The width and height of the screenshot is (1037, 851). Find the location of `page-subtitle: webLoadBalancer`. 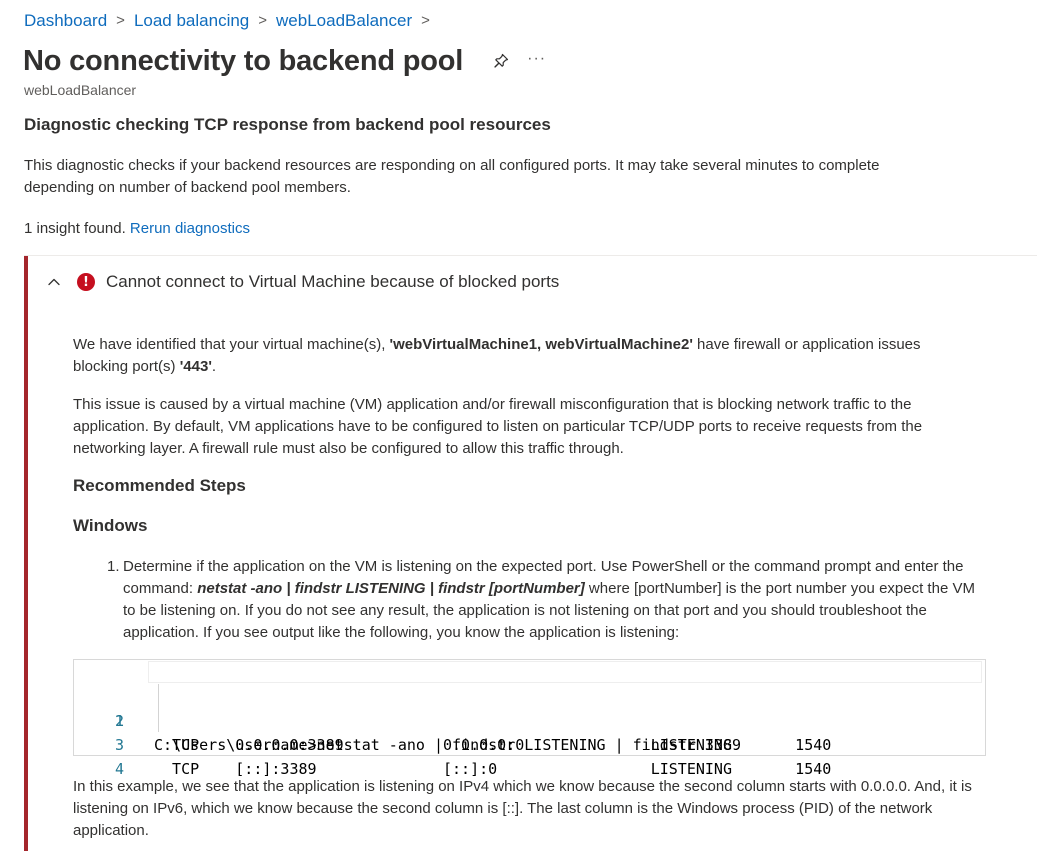

page-subtitle: webLoadBalancer is located at coordinates (80, 90).